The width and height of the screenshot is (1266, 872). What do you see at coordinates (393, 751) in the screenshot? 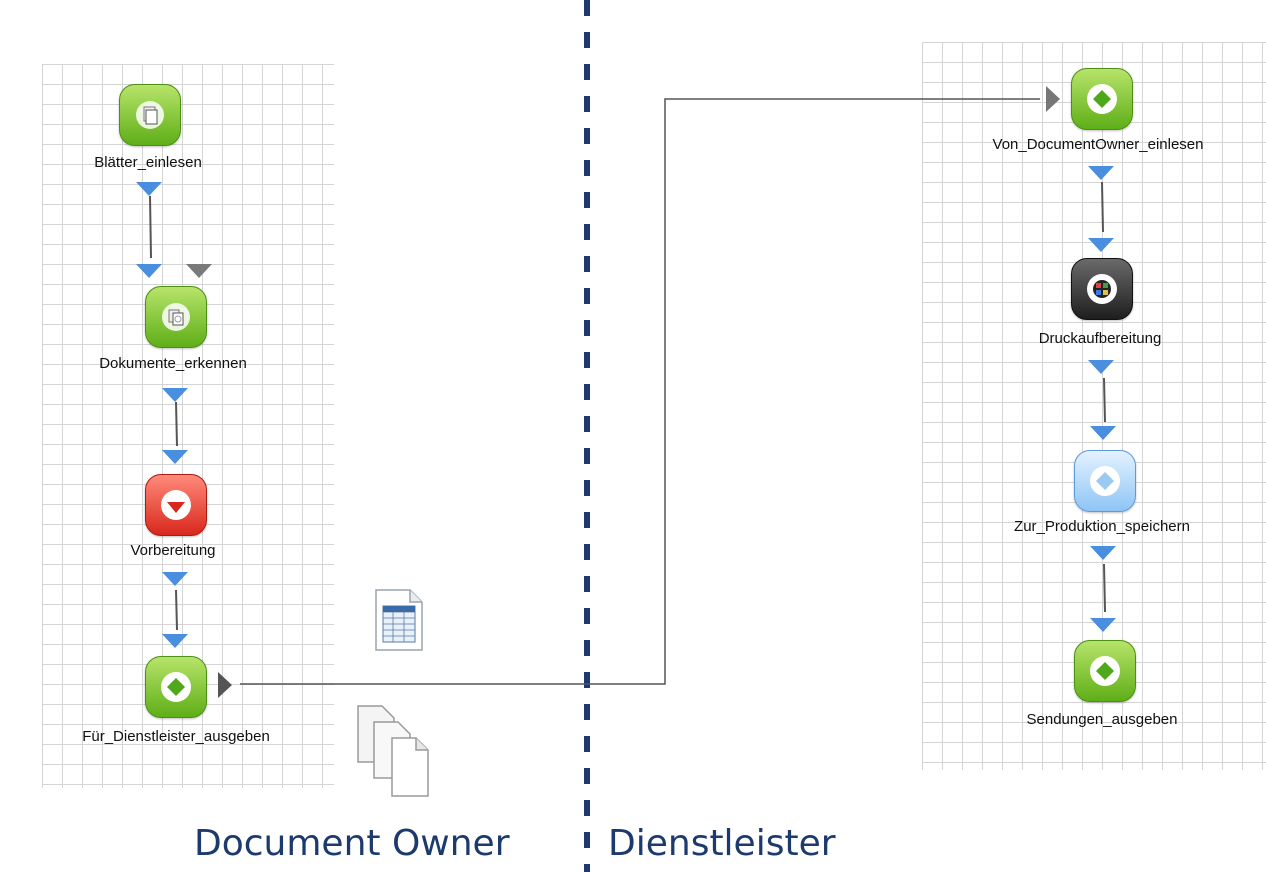
I see `document-stack-icon` at bounding box center [393, 751].